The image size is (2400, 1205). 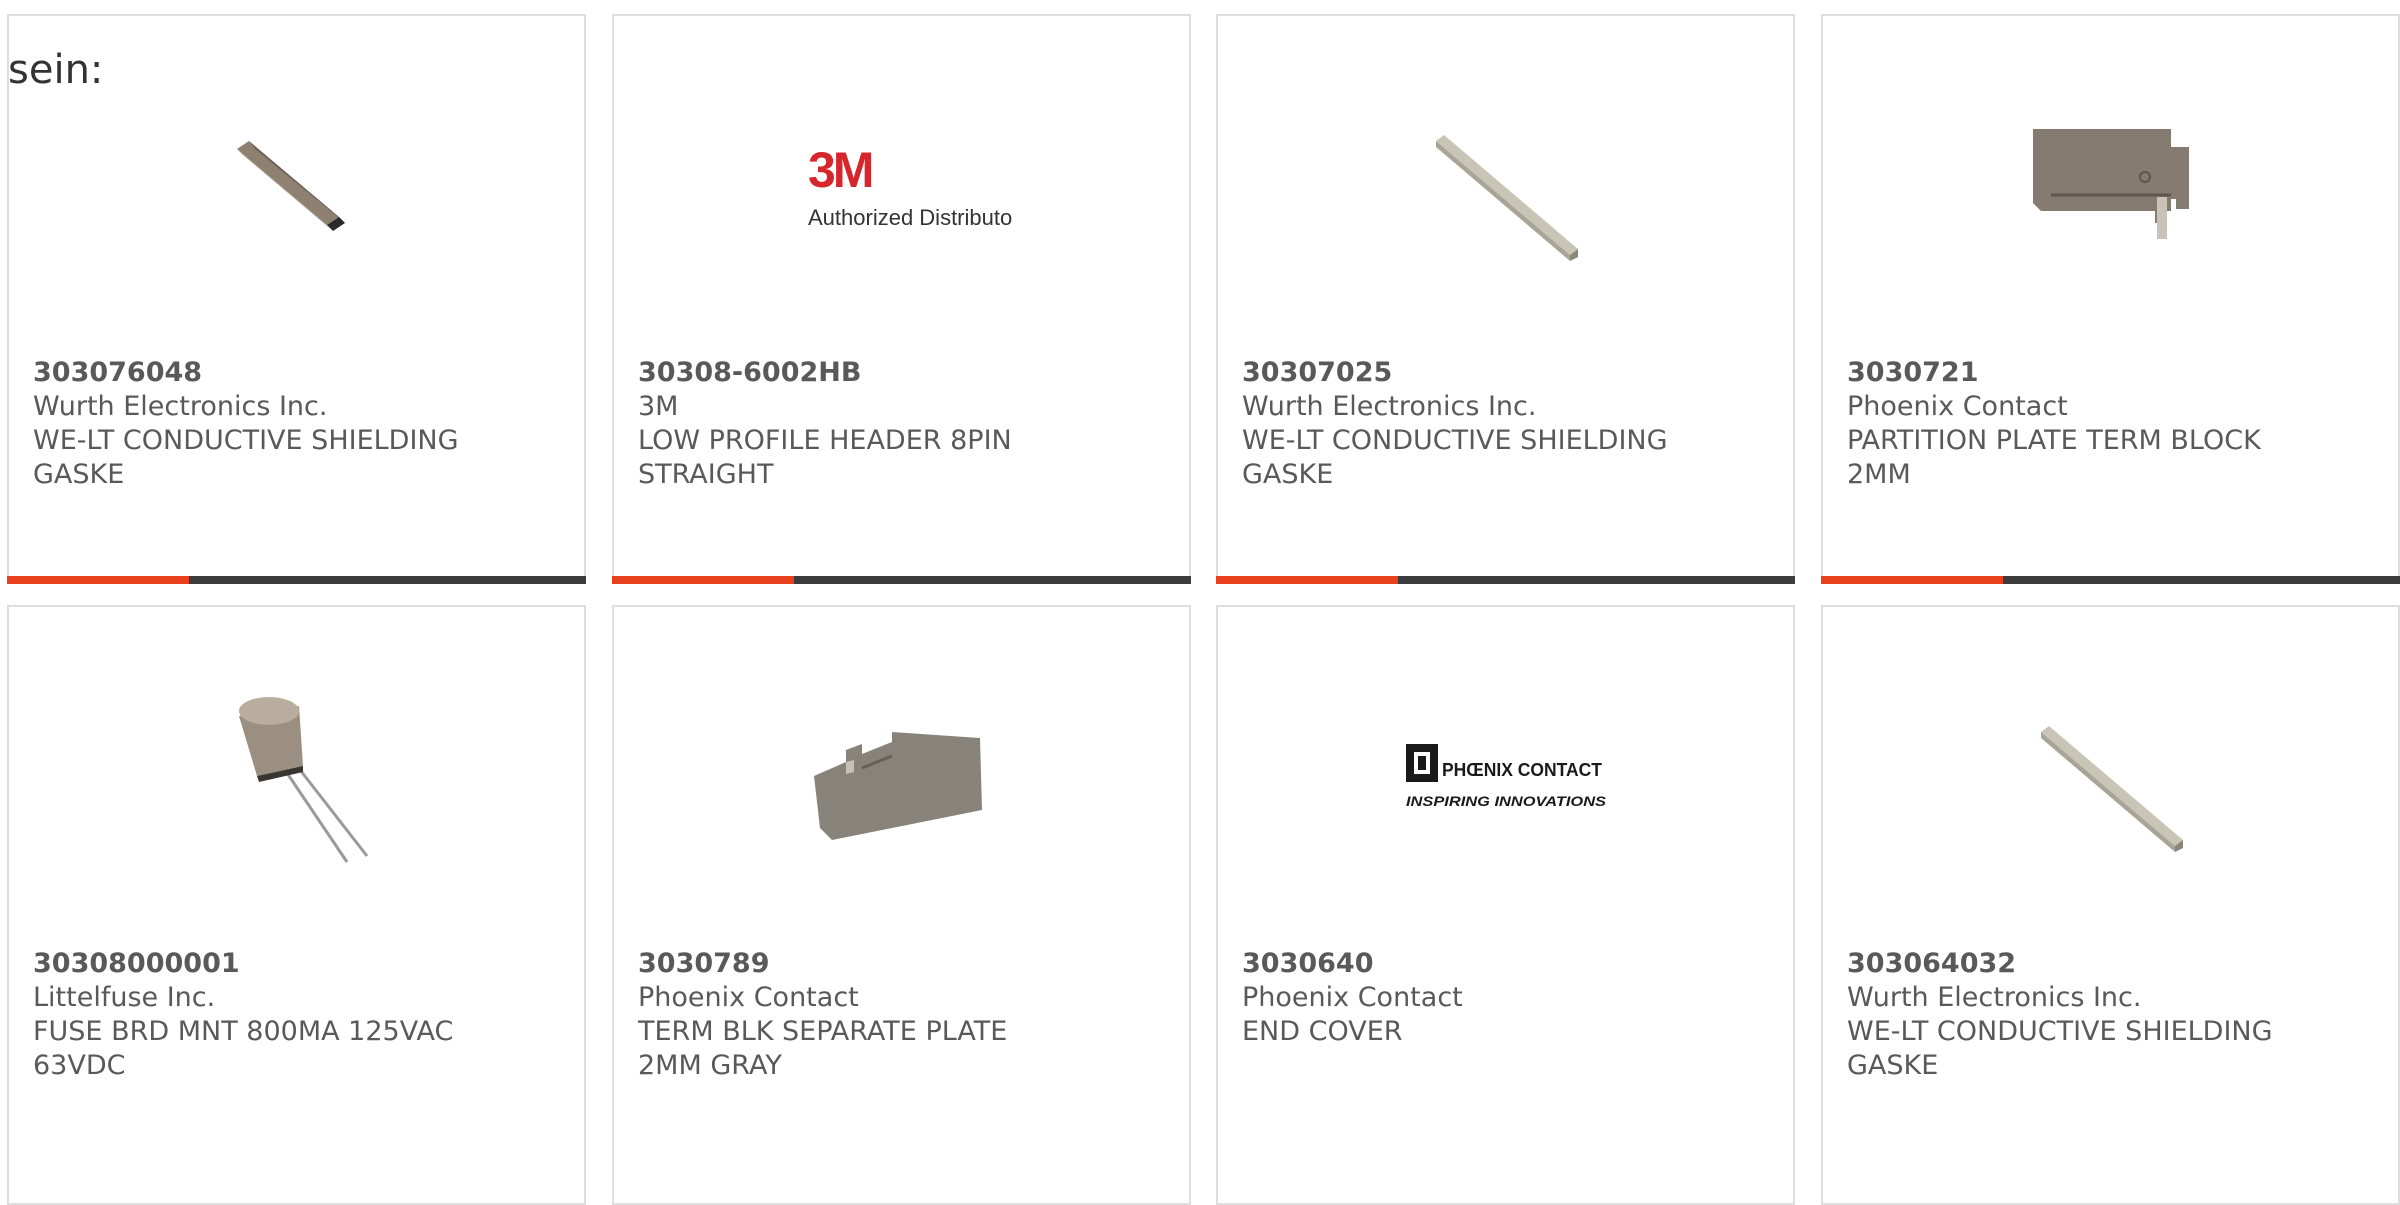 What do you see at coordinates (2110, 373) in the screenshot?
I see `part-number: 3030721` at bounding box center [2110, 373].